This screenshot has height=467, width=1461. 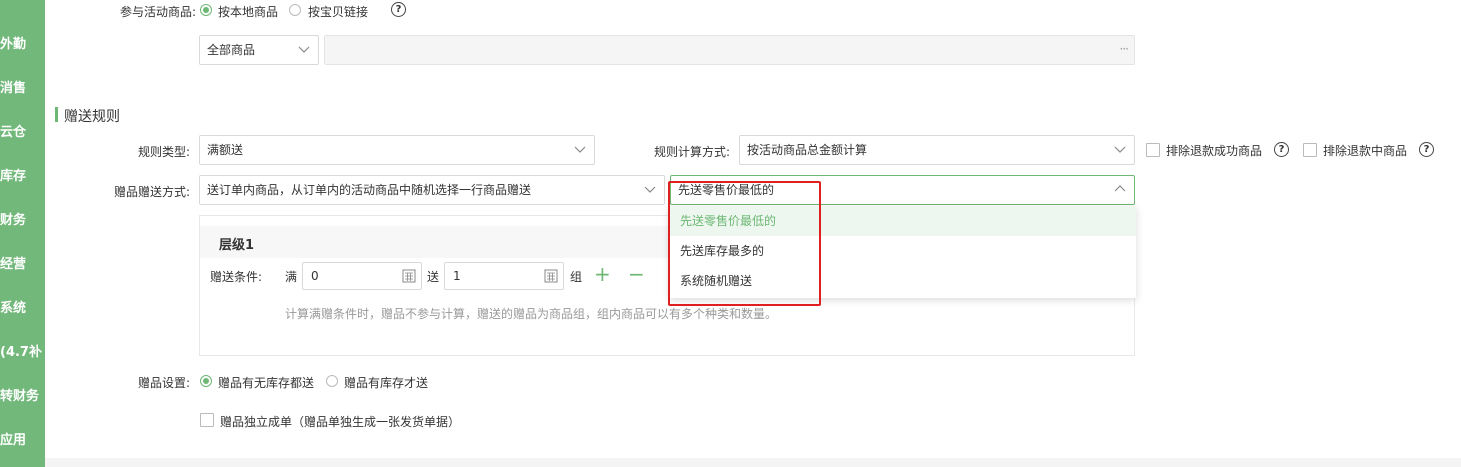 What do you see at coordinates (332, 381) in the screenshot?
I see `radio-gift-in-stock` at bounding box center [332, 381].